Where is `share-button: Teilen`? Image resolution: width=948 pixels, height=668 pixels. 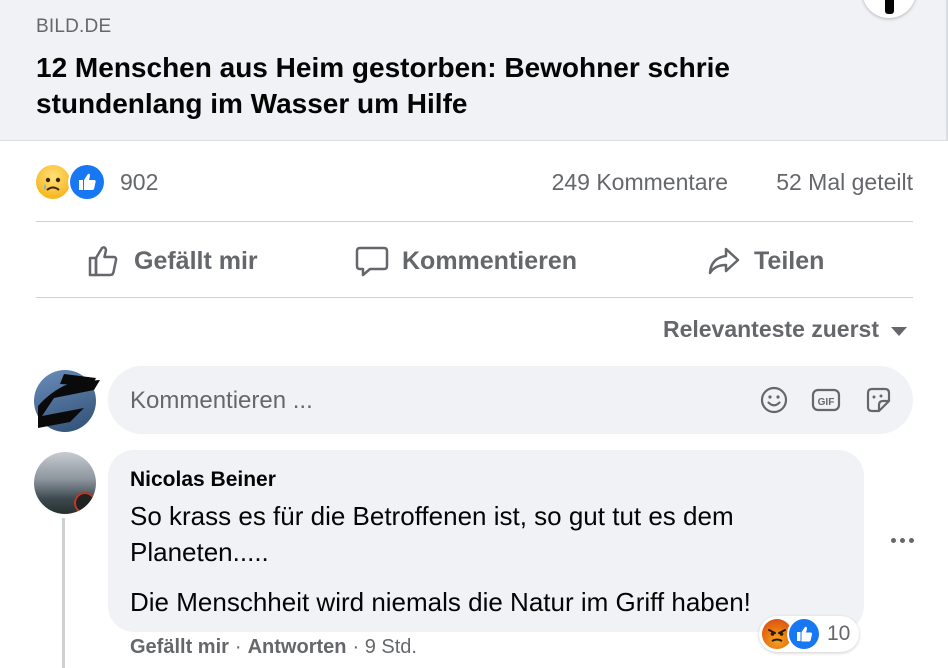
share-button: Teilen is located at coordinates (765, 261).